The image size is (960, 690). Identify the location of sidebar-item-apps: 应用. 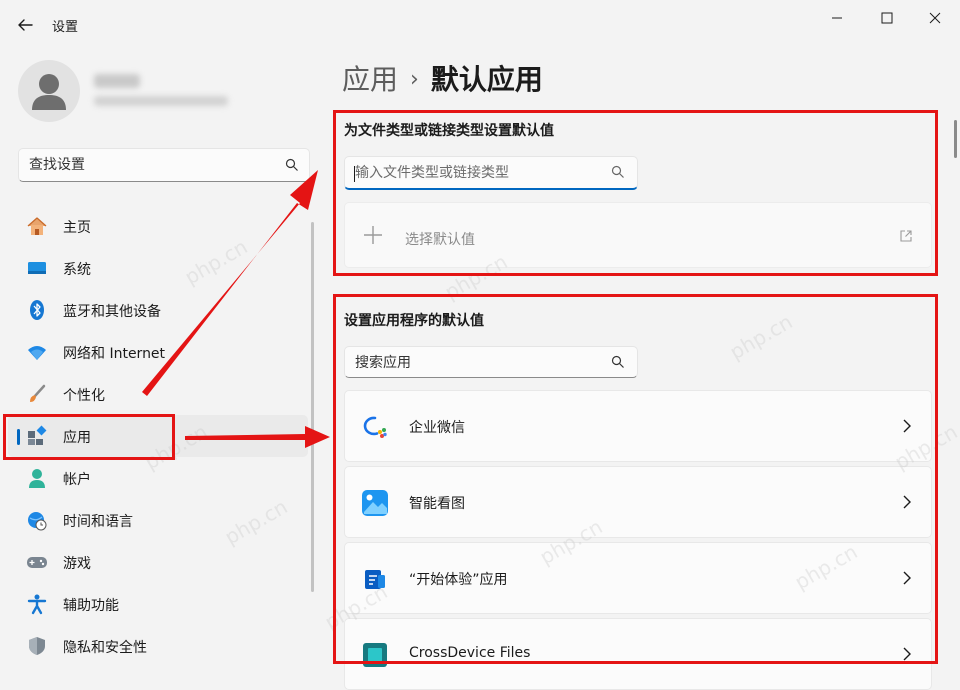
(158, 436).